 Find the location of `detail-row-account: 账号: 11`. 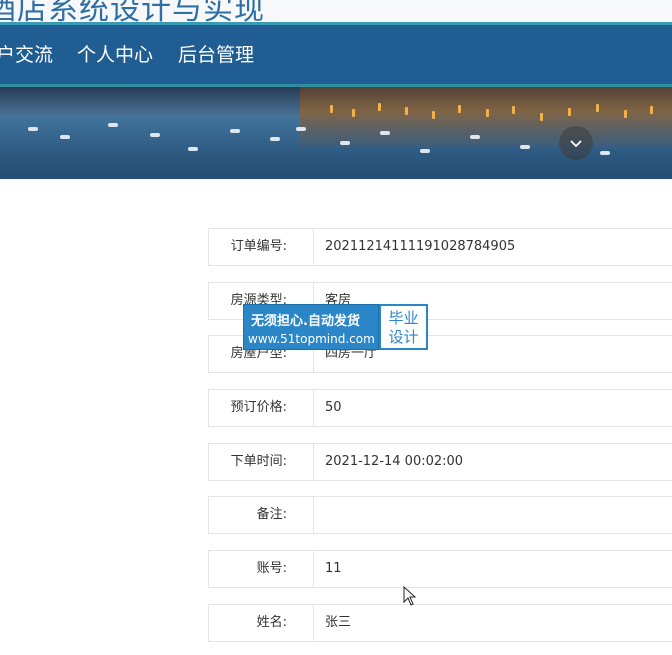

detail-row-account: 账号: 11 is located at coordinates (440, 569).